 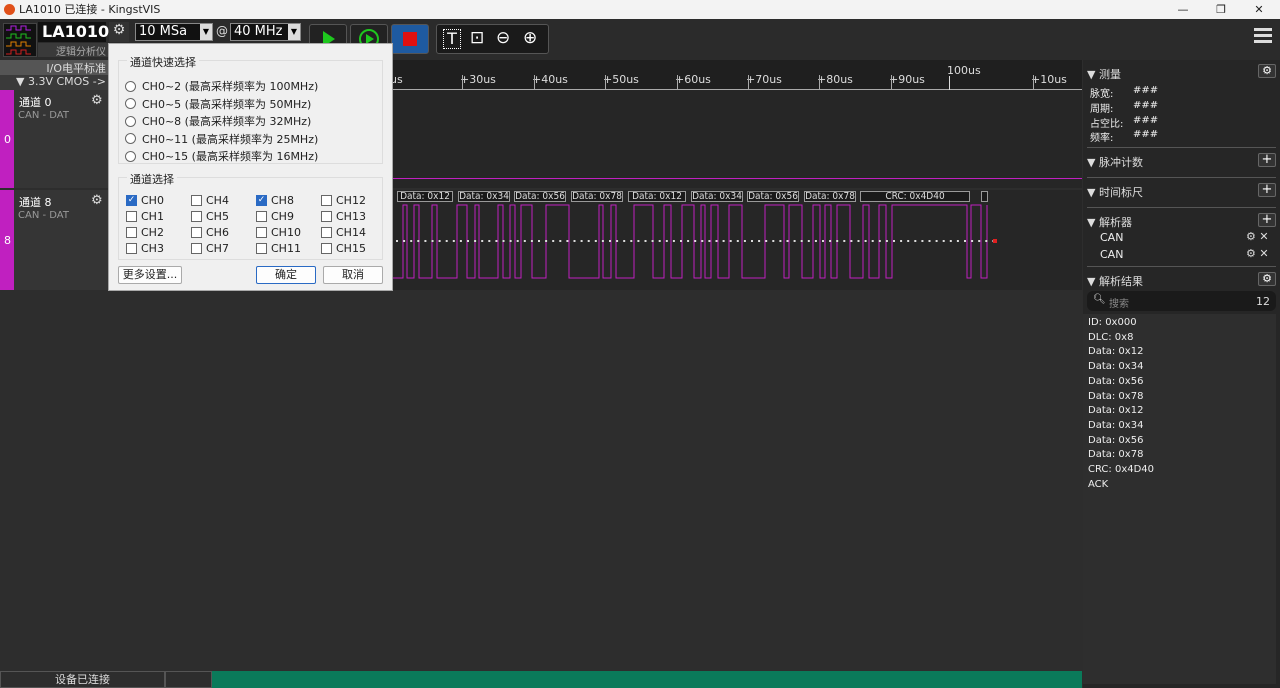 I want to click on results-section-header: ▼ 解析结果, so click(x=1115, y=281).